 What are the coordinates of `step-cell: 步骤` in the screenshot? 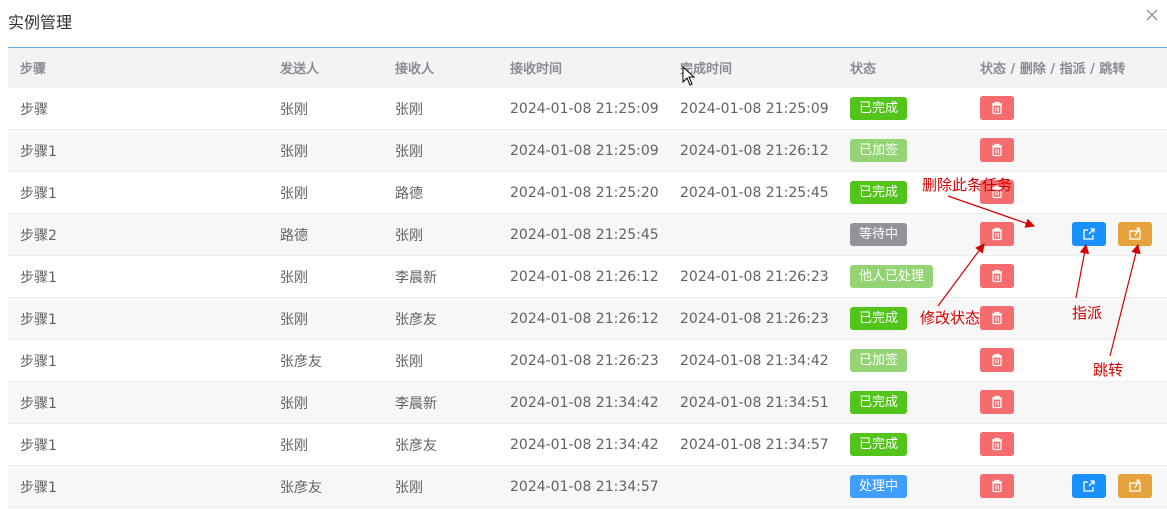 It's located at (34, 109).